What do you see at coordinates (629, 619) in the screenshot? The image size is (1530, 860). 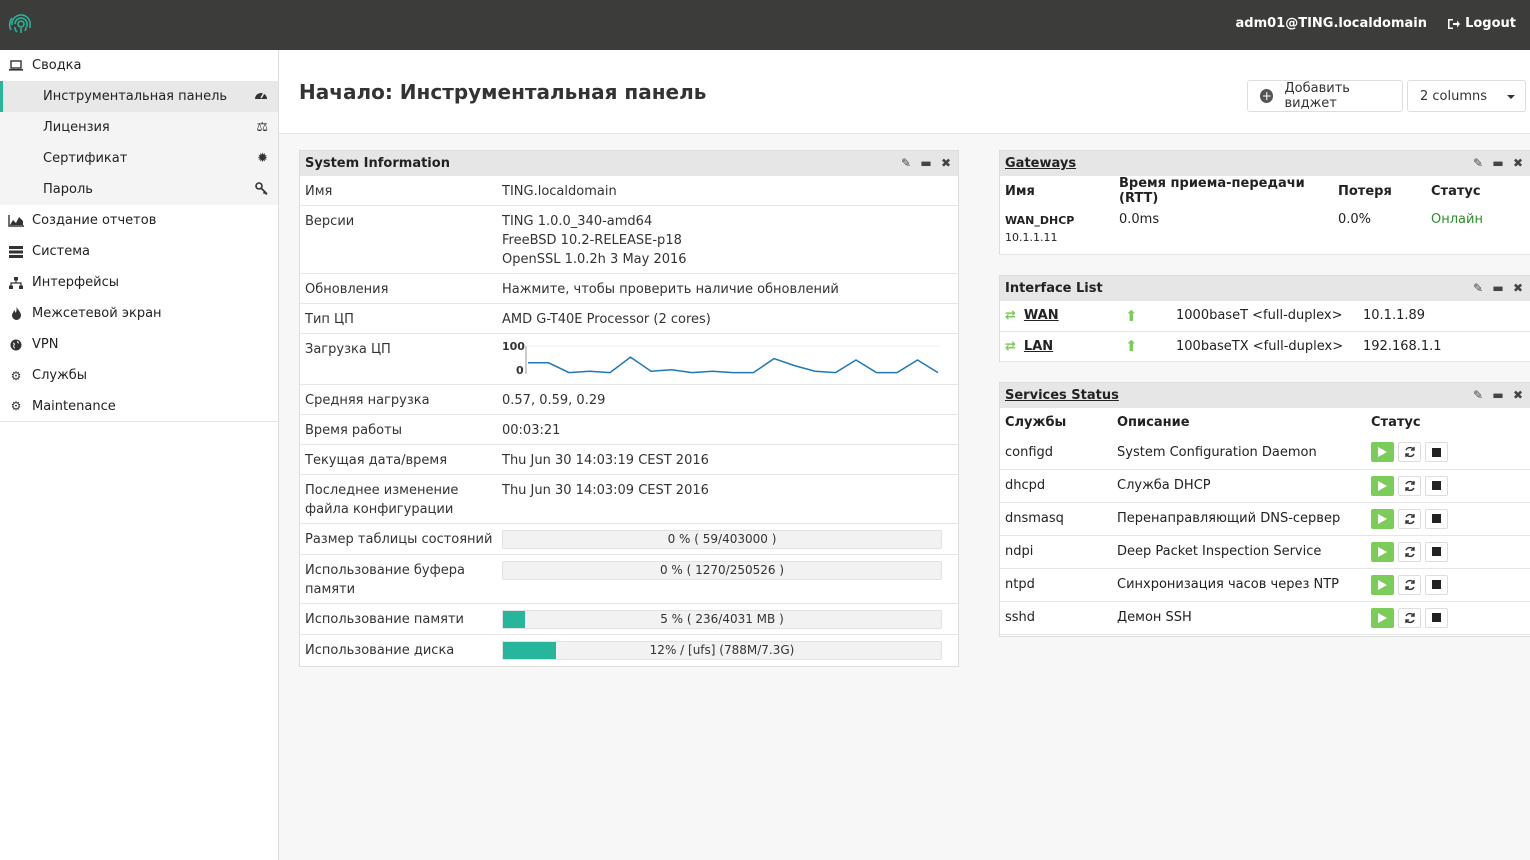 I see `info-row-memory: Использование памяти 5 % ( 236/4031 MB )` at bounding box center [629, 619].